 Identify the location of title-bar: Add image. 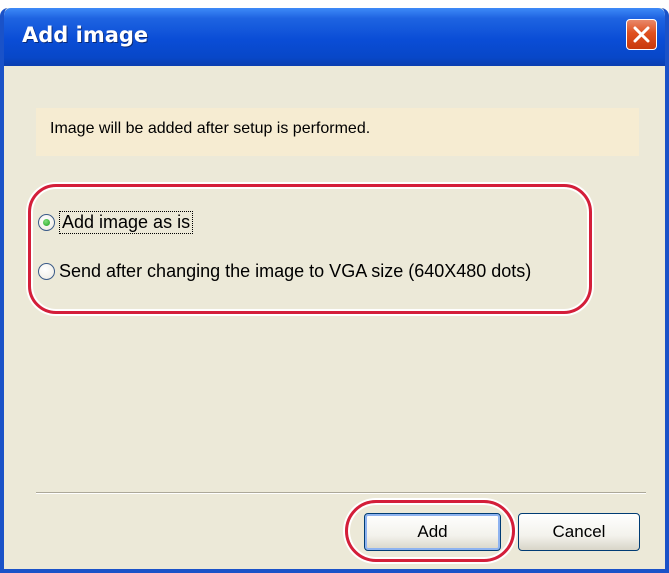
(334, 37).